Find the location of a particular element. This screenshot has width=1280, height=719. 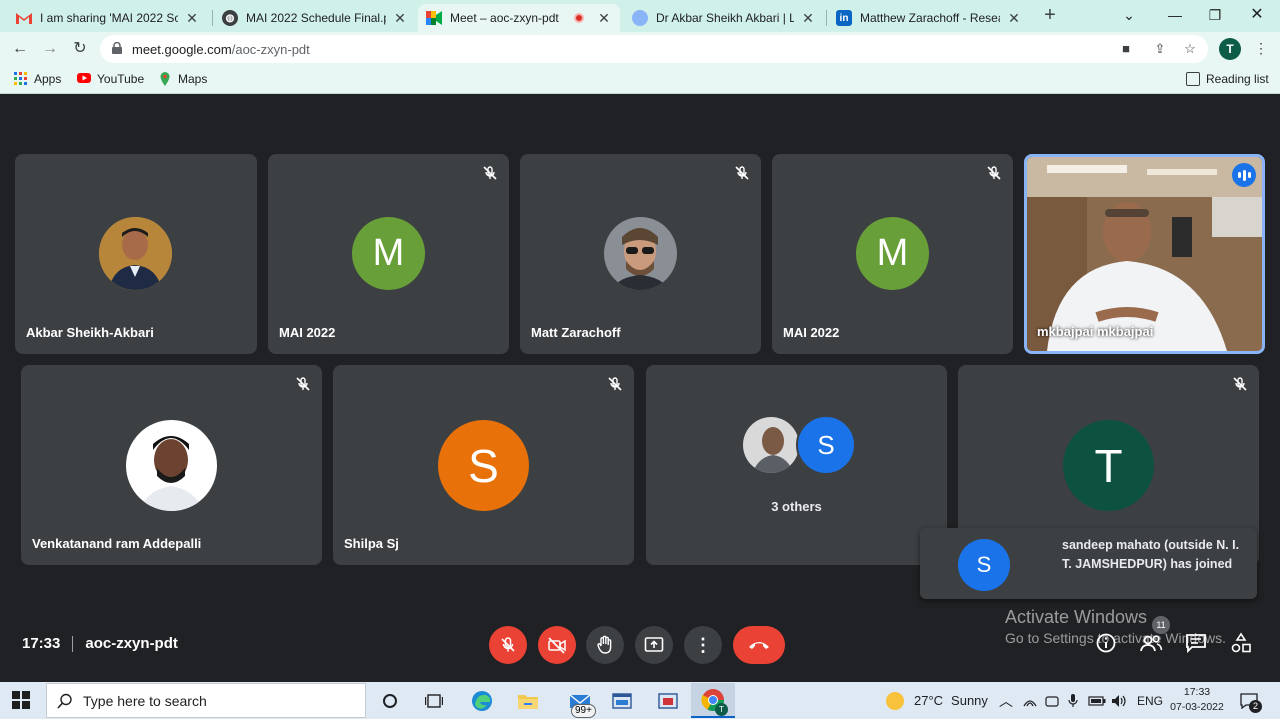

participant-photo is located at coordinates (135, 253).